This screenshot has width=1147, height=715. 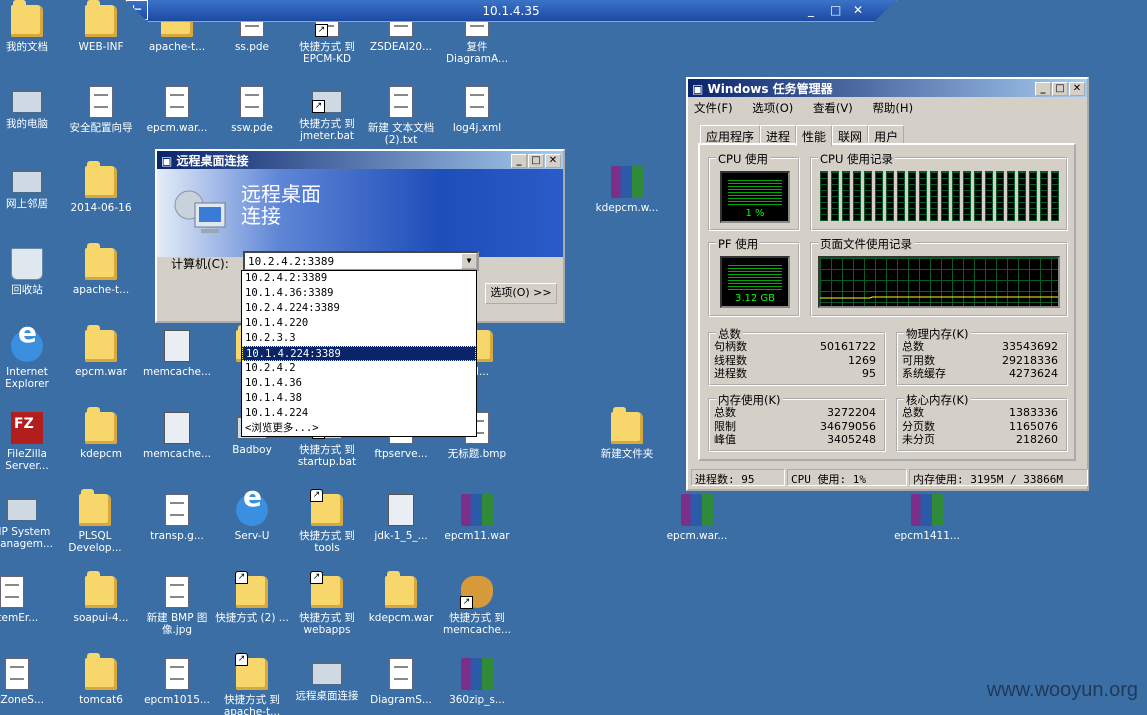 What do you see at coordinates (252, 508) in the screenshot?
I see `servu-icon` at bounding box center [252, 508].